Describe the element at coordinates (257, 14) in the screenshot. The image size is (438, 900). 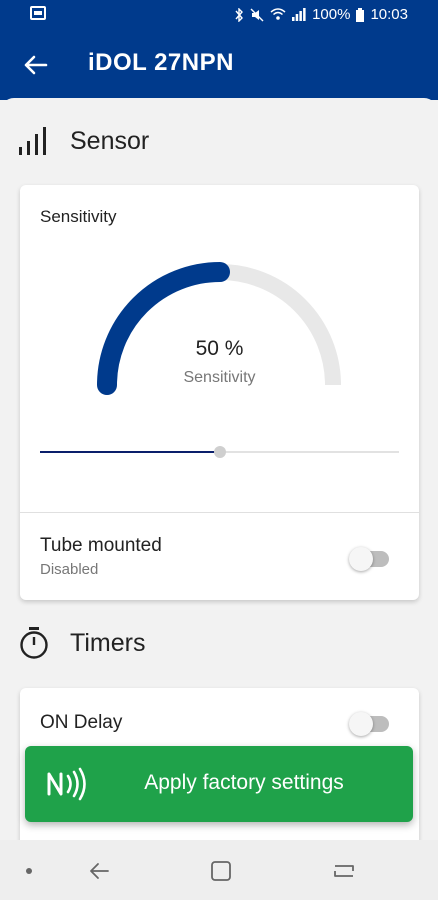
I see `mute-icon` at that location.